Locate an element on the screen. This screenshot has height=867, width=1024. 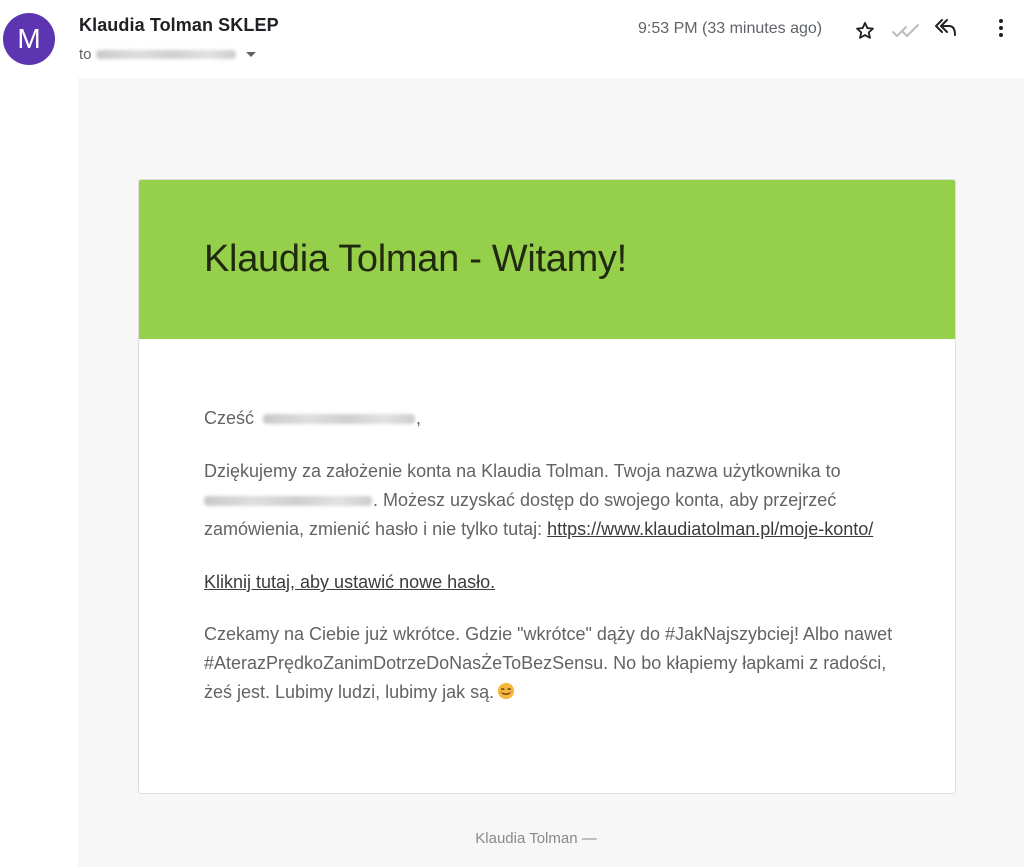
sender-name: Klaudia Tolman SKLEP is located at coordinates (179, 25).